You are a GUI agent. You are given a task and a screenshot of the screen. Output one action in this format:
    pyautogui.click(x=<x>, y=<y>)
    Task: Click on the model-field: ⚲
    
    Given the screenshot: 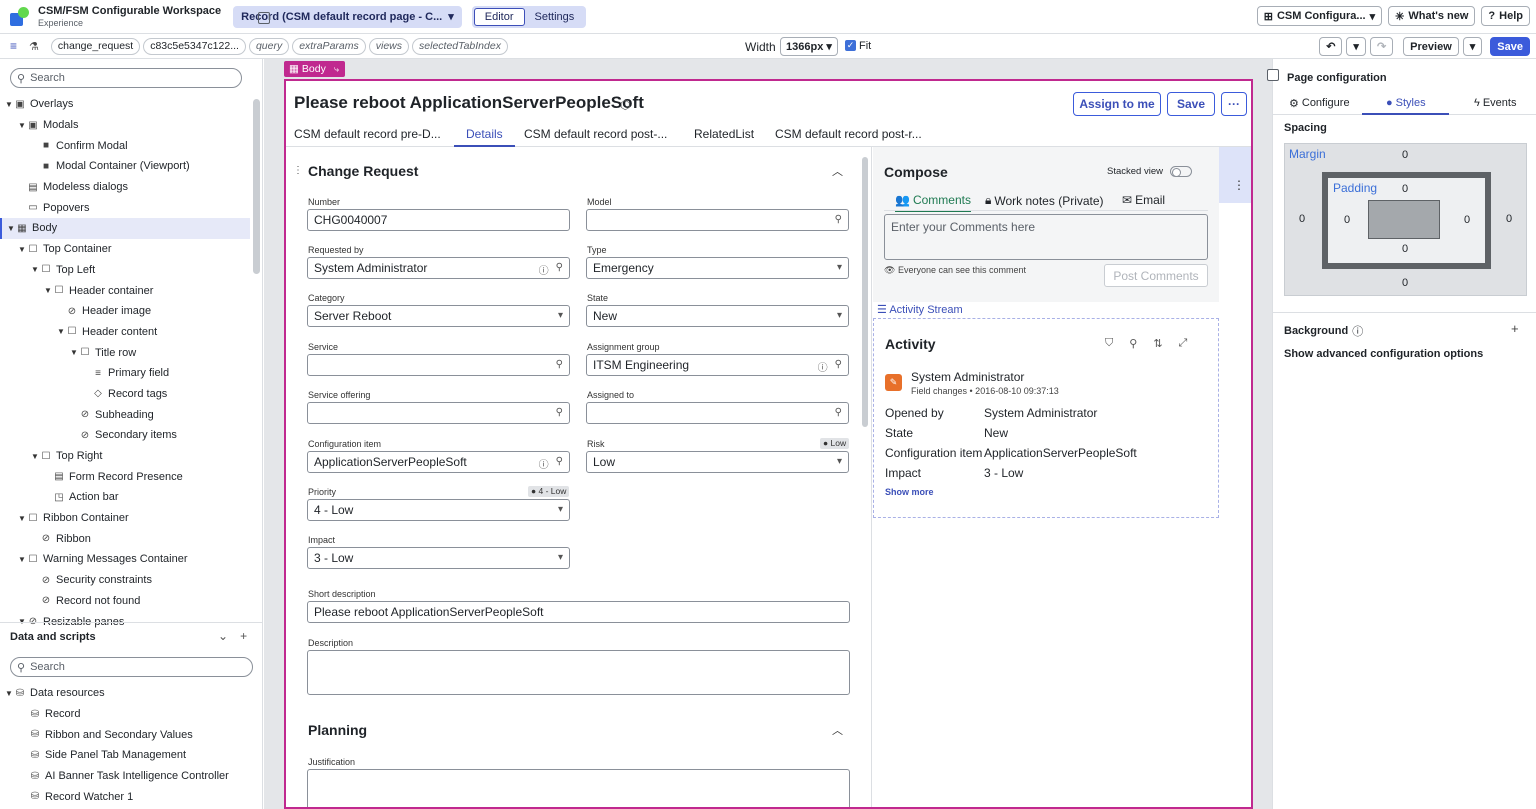 What is the action you would take?
    pyautogui.click(x=717, y=220)
    